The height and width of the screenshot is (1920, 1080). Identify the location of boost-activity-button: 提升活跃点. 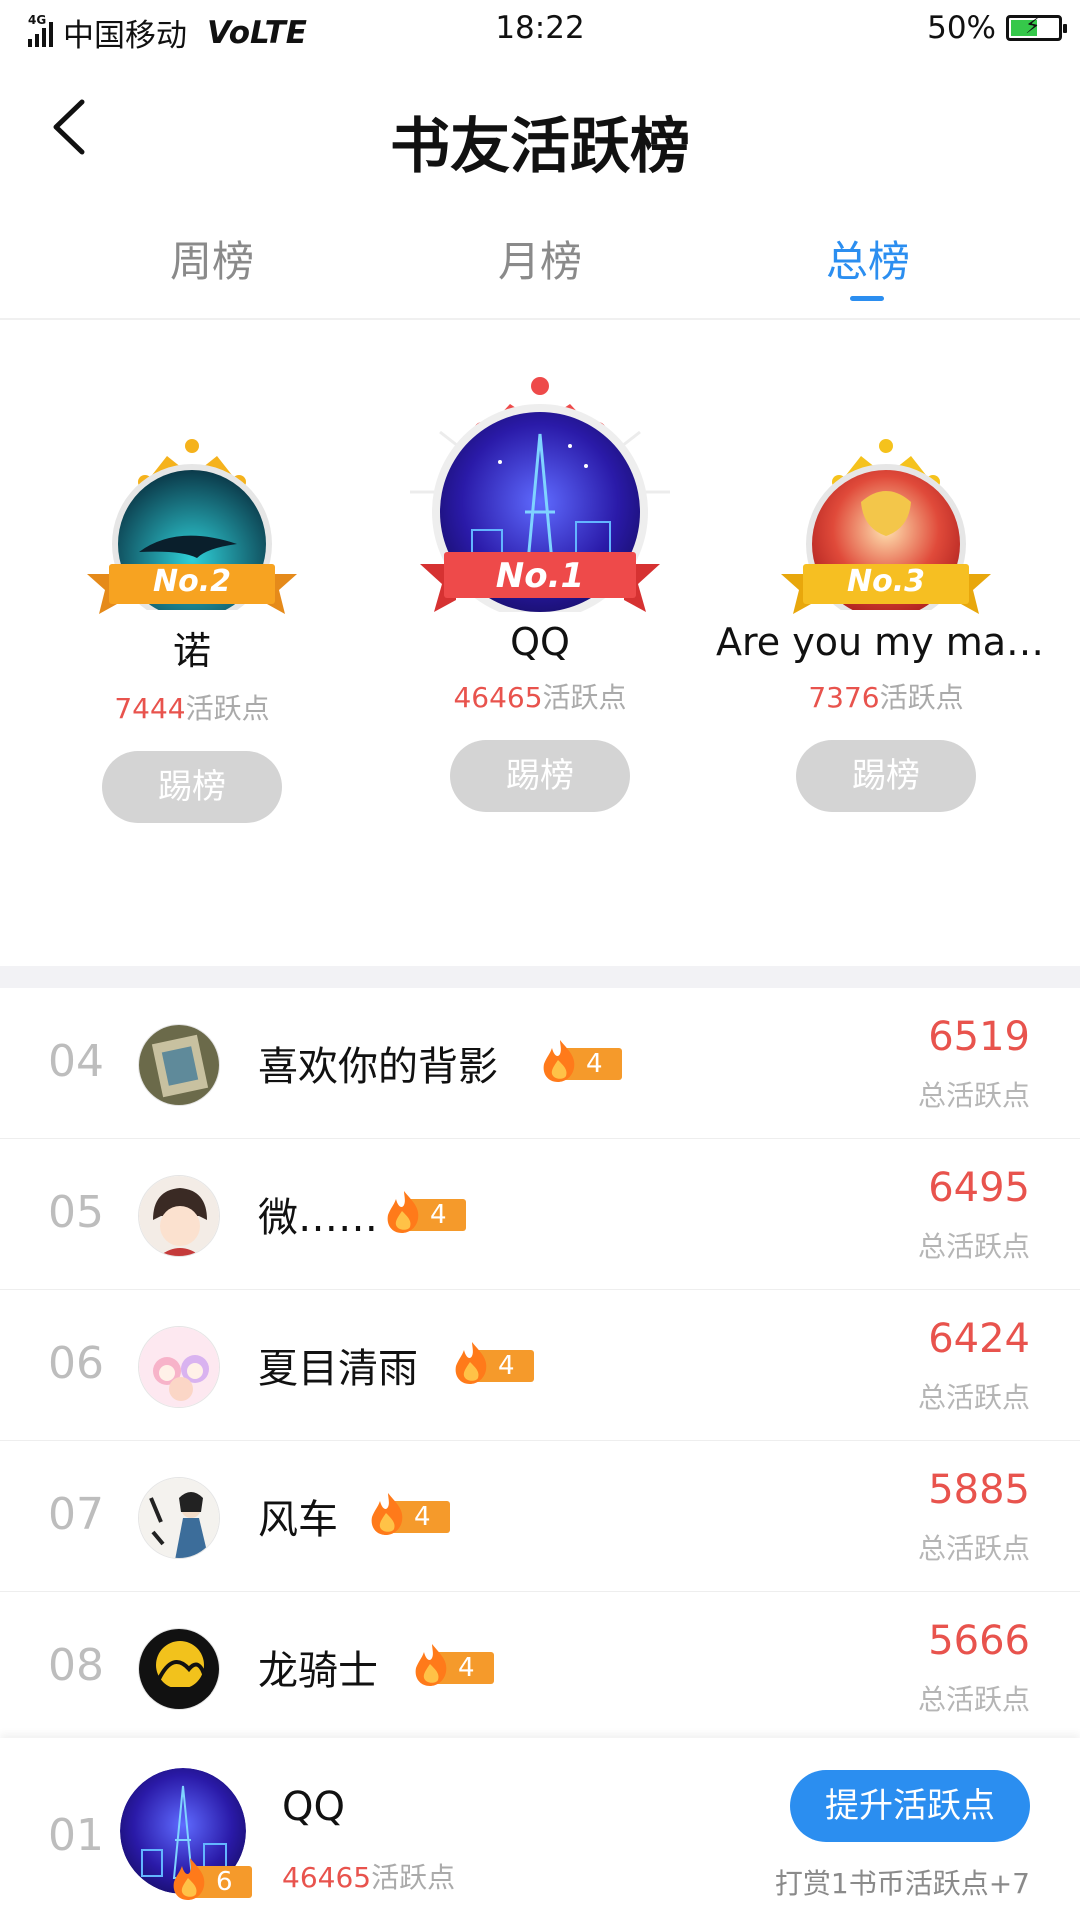
(910, 1806).